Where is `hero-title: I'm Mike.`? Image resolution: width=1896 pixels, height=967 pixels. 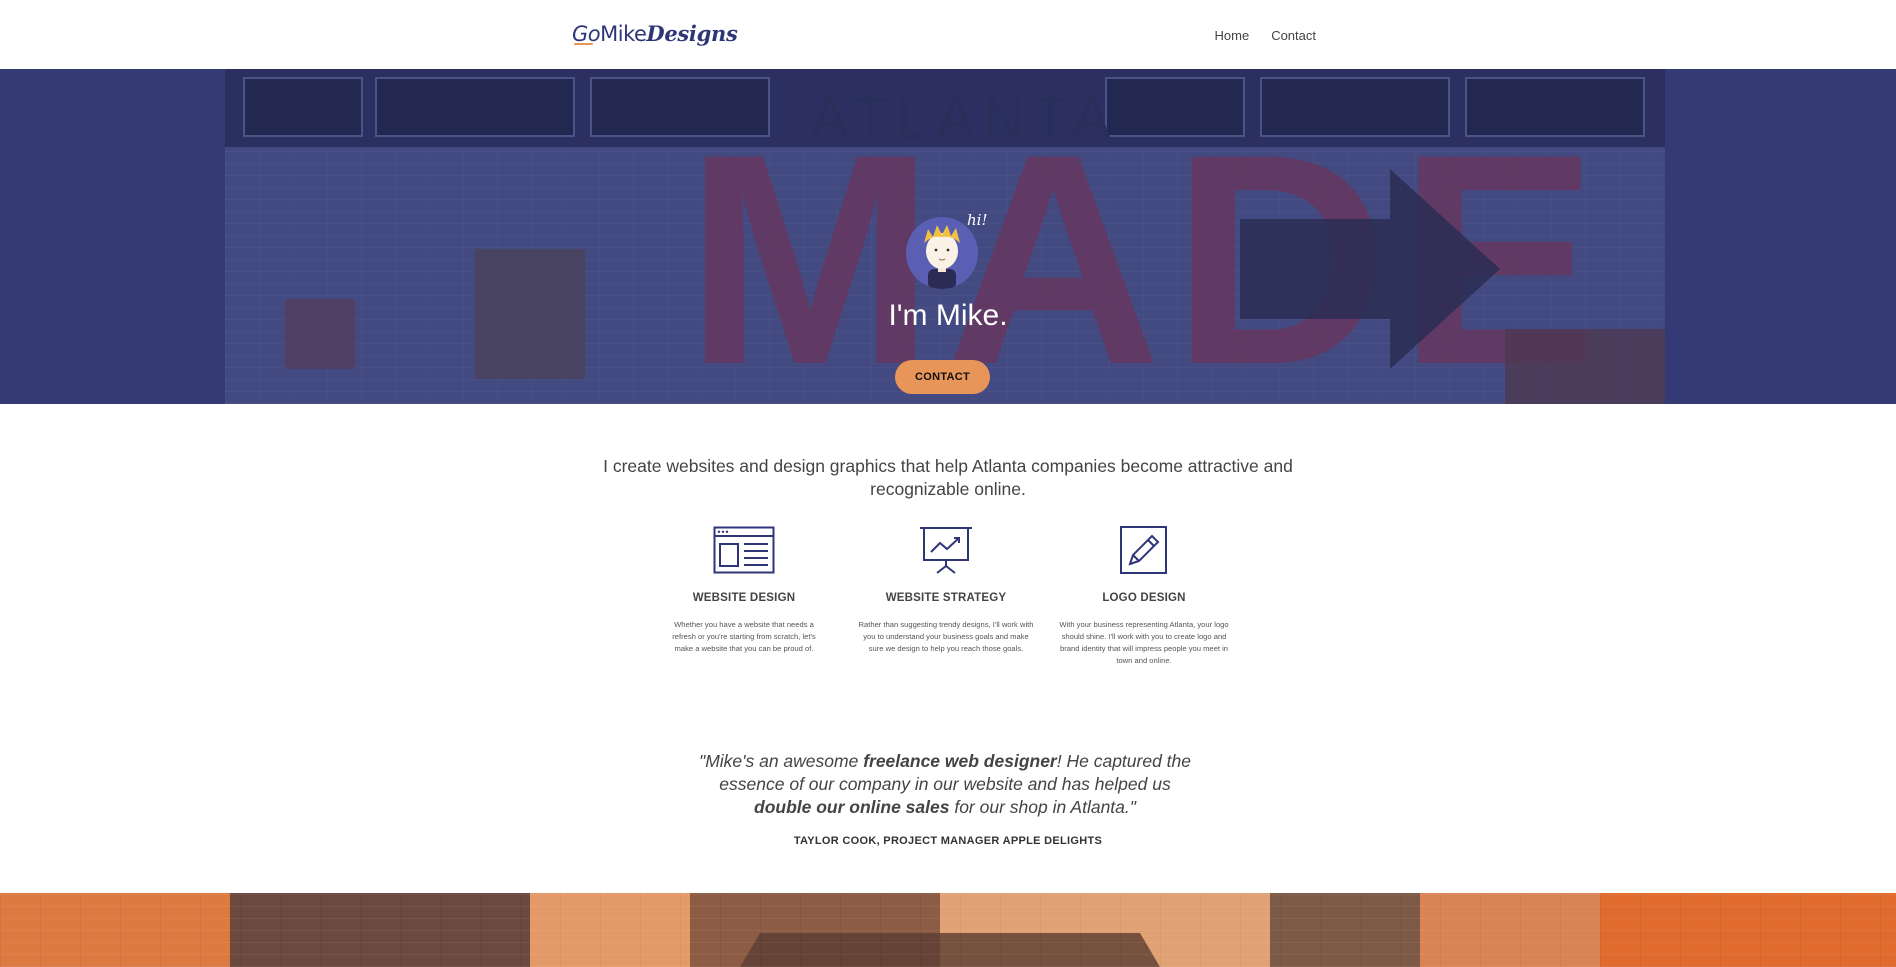
hero-title: I'm Mike. is located at coordinates (948, 315).